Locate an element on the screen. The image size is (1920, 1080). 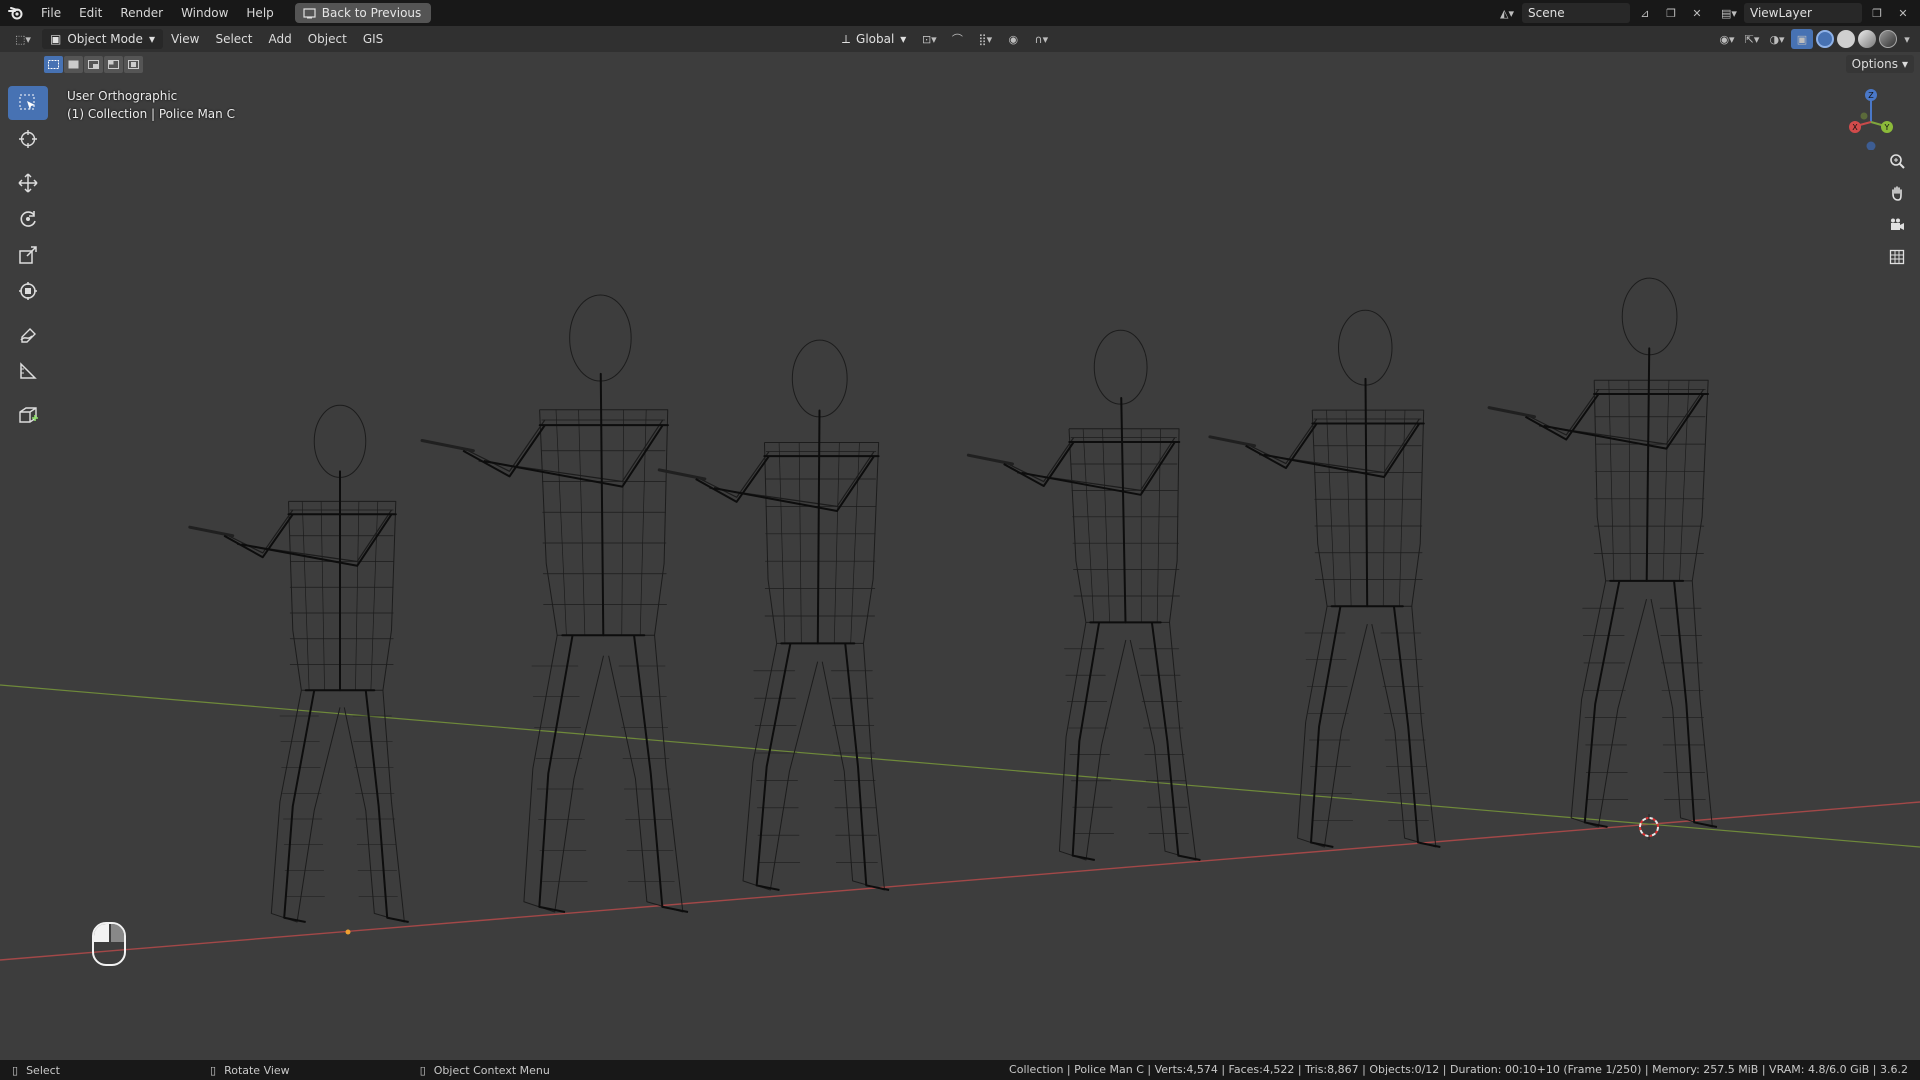
perspective-toggle-icon is located at coordinates (1897, 257).